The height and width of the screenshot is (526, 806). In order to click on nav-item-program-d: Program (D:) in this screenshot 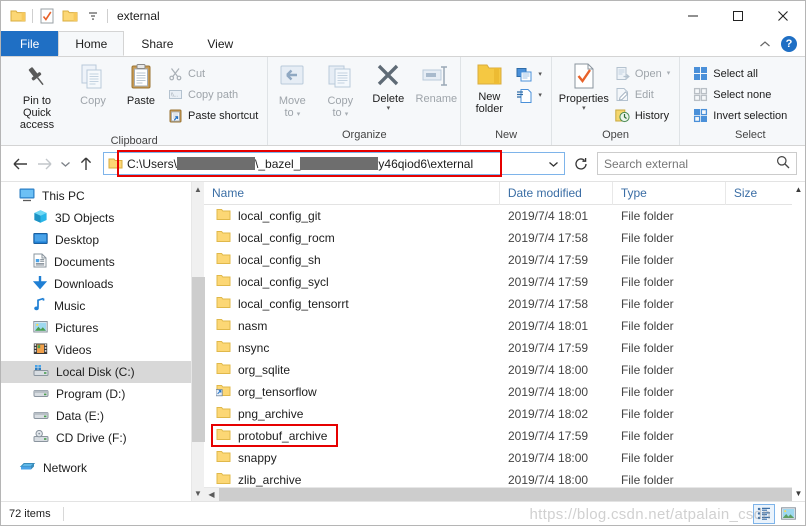, I will do `click(96, 394)`.